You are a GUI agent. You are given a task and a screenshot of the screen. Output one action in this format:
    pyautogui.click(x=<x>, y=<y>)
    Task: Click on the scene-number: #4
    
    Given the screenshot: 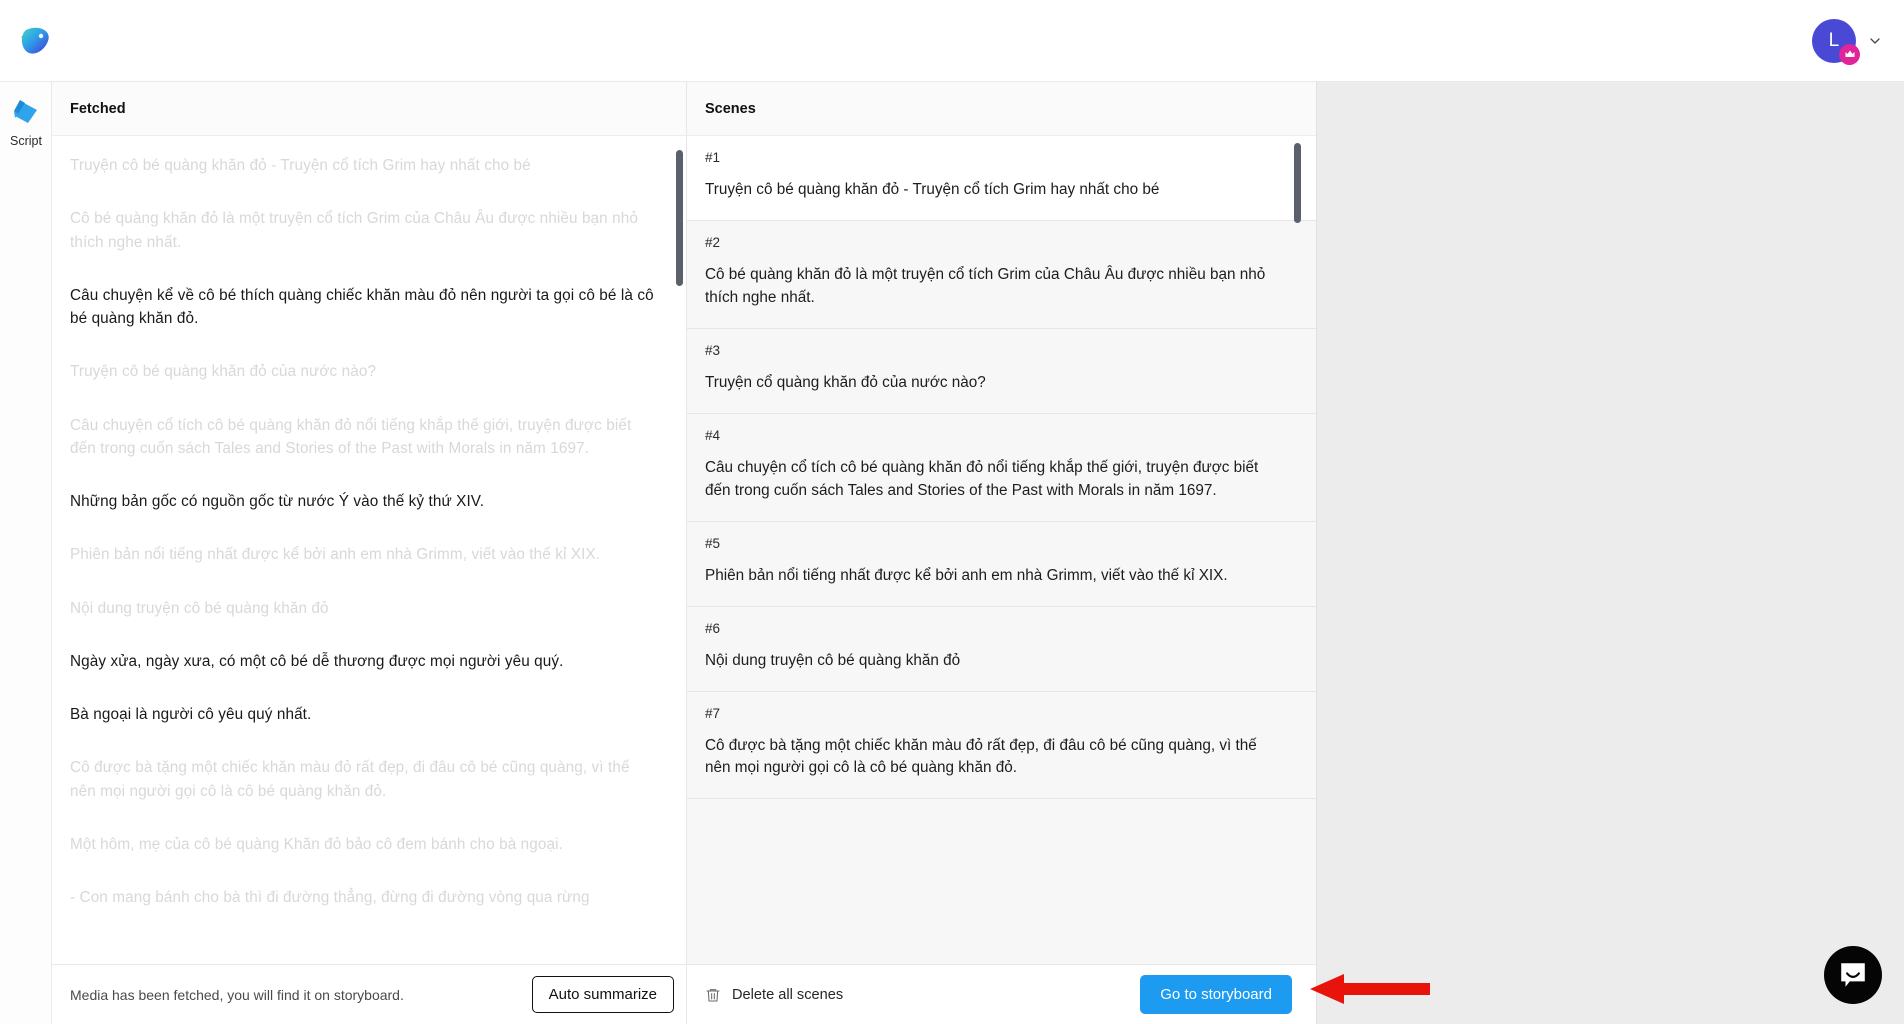 What is the action you would take?
    pyautogui.click(x=713, y=435)
    